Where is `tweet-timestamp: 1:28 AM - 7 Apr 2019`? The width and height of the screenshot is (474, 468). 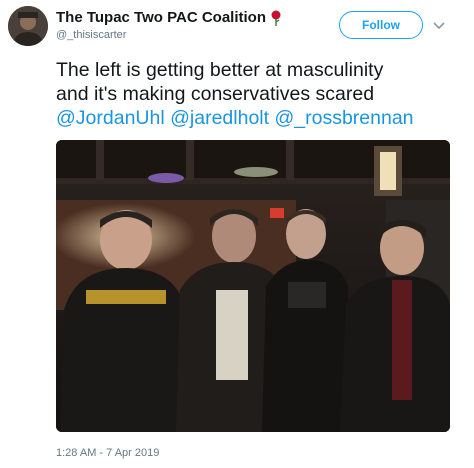
tweet-timestamp: 1:28 AM - 7 Apr 2019 is located at coordinates (107, 453).